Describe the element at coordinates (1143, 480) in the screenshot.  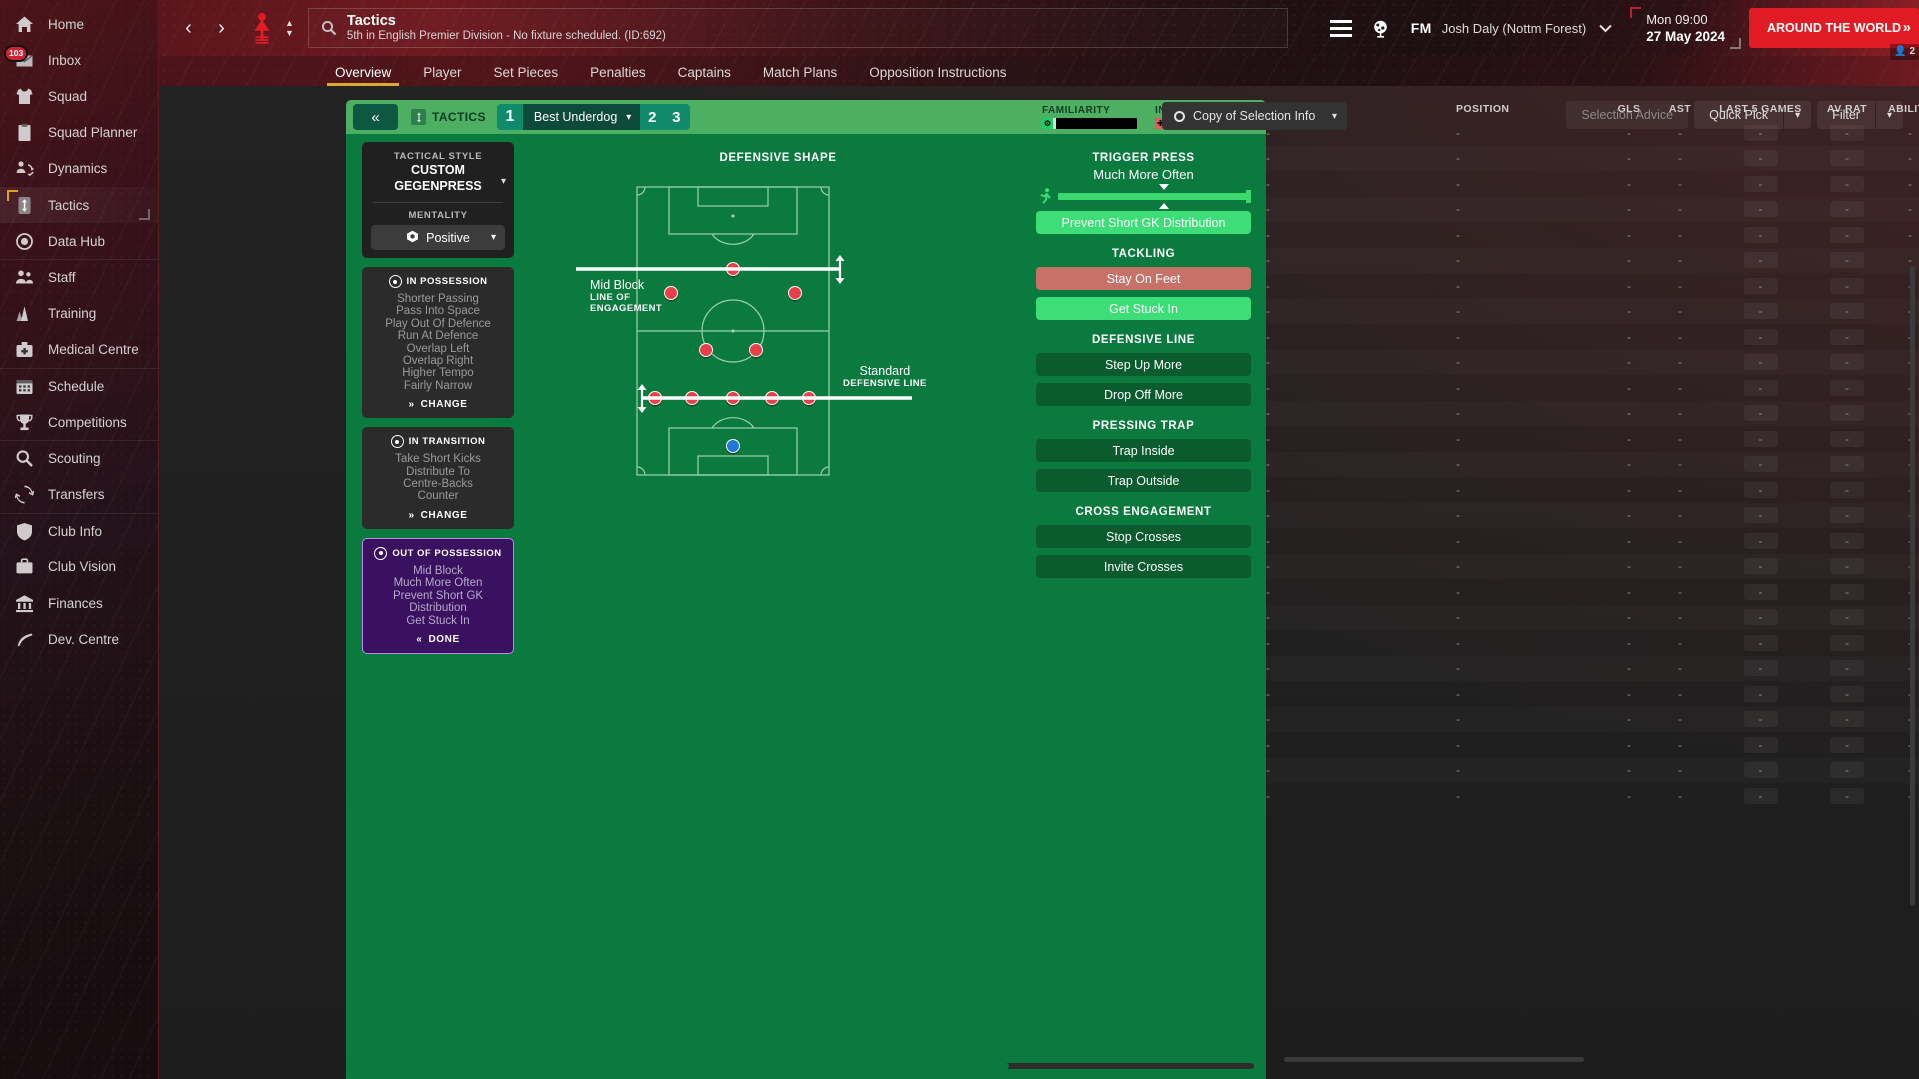
I see `trap-outside-button: Trap Outside` at that location.